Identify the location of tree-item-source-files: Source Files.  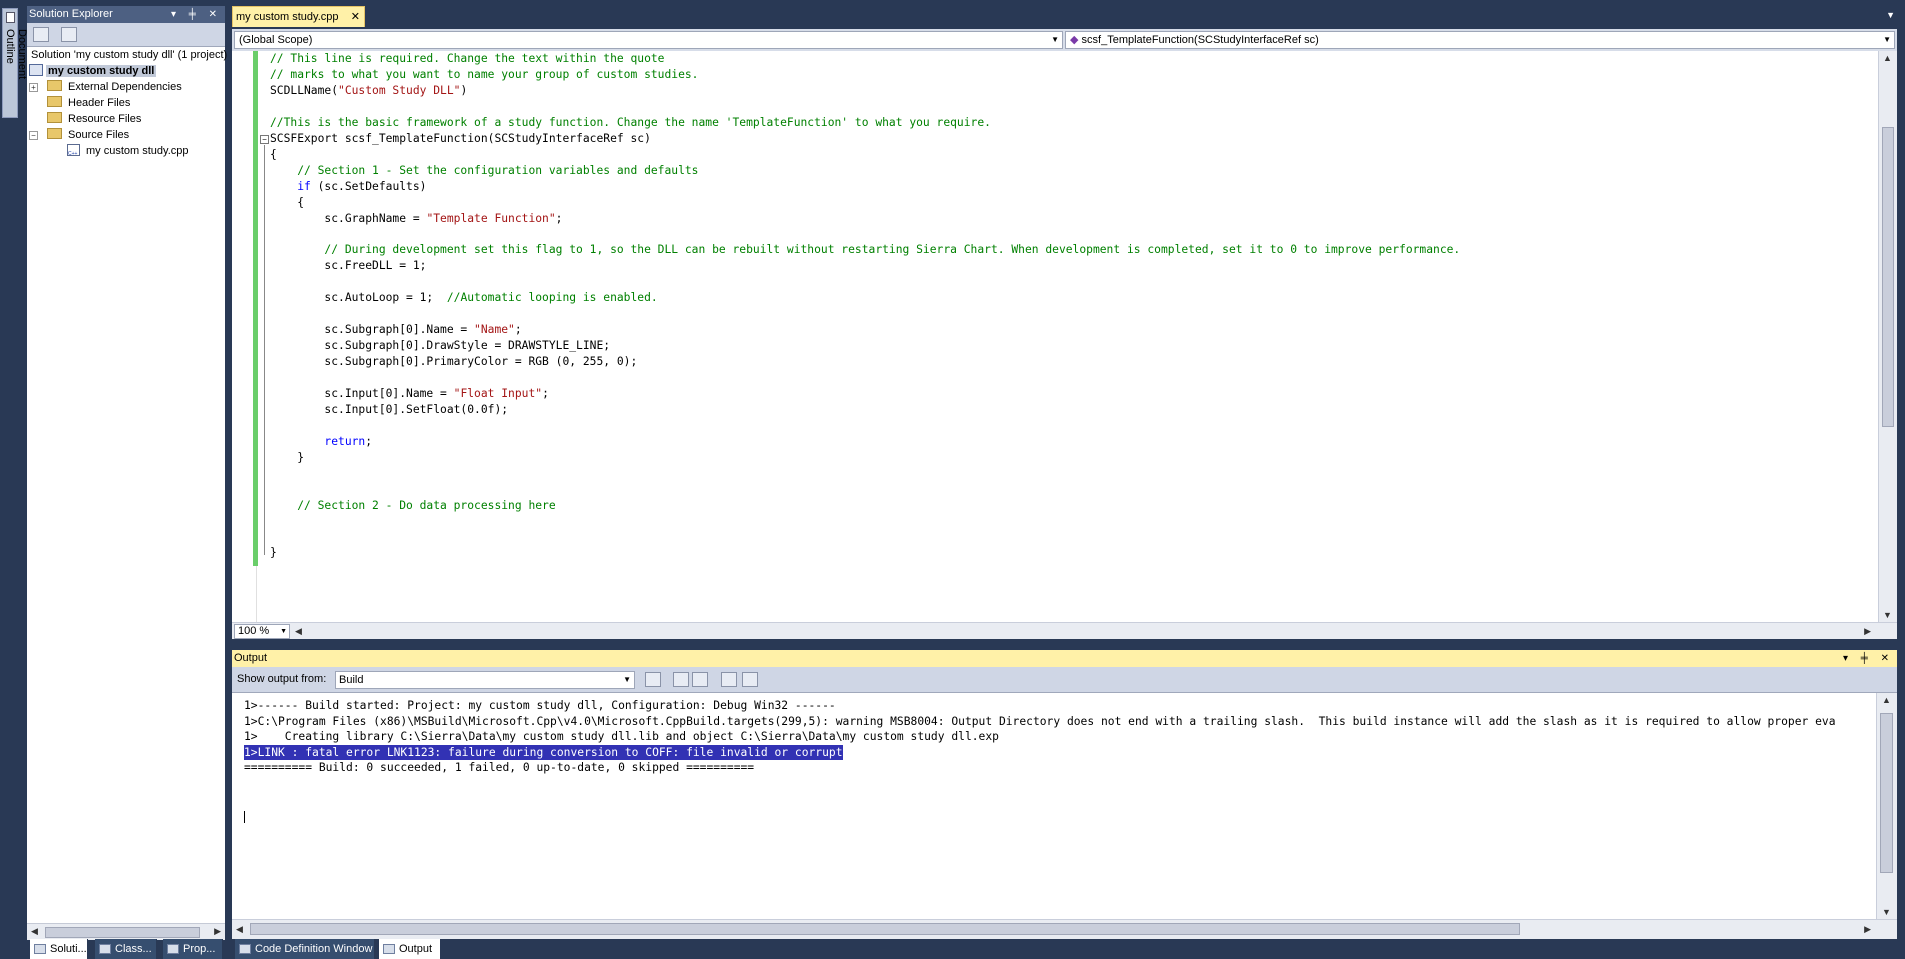
(89, 135).